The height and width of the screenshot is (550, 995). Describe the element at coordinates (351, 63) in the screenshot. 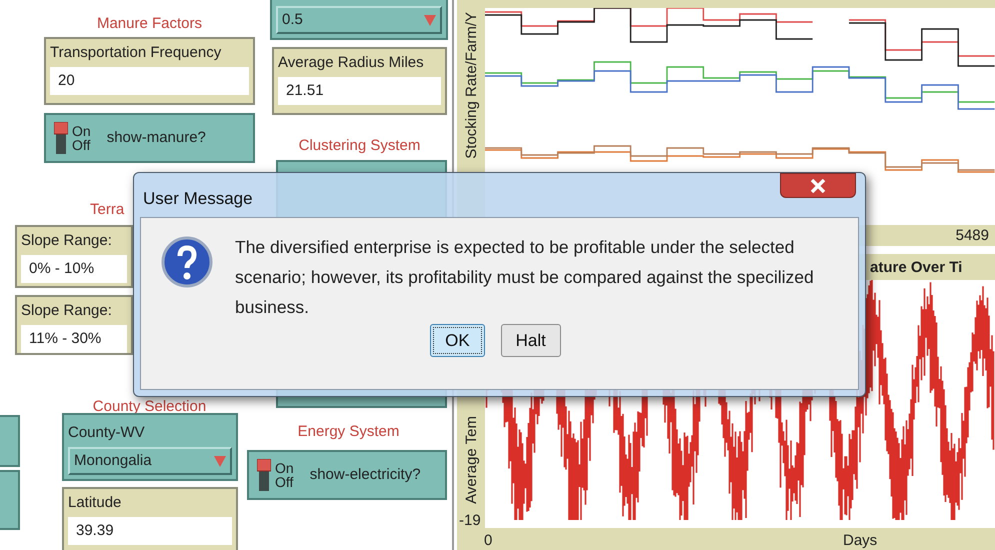

I see `monitor-label: Average Radius Miles` at that location.